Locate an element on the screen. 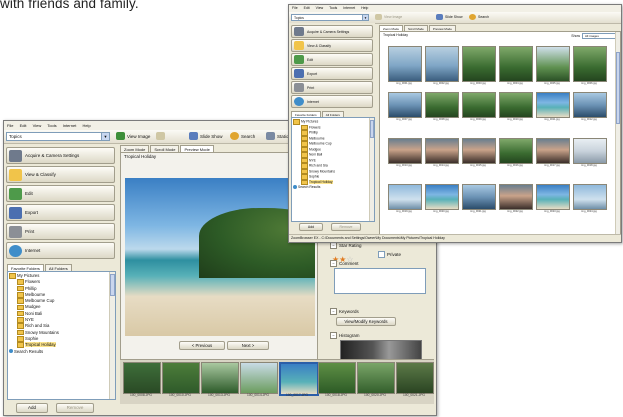 The height and width of the screenshot is (417, 623). menu-file: File is located at coordinates (295, 8).